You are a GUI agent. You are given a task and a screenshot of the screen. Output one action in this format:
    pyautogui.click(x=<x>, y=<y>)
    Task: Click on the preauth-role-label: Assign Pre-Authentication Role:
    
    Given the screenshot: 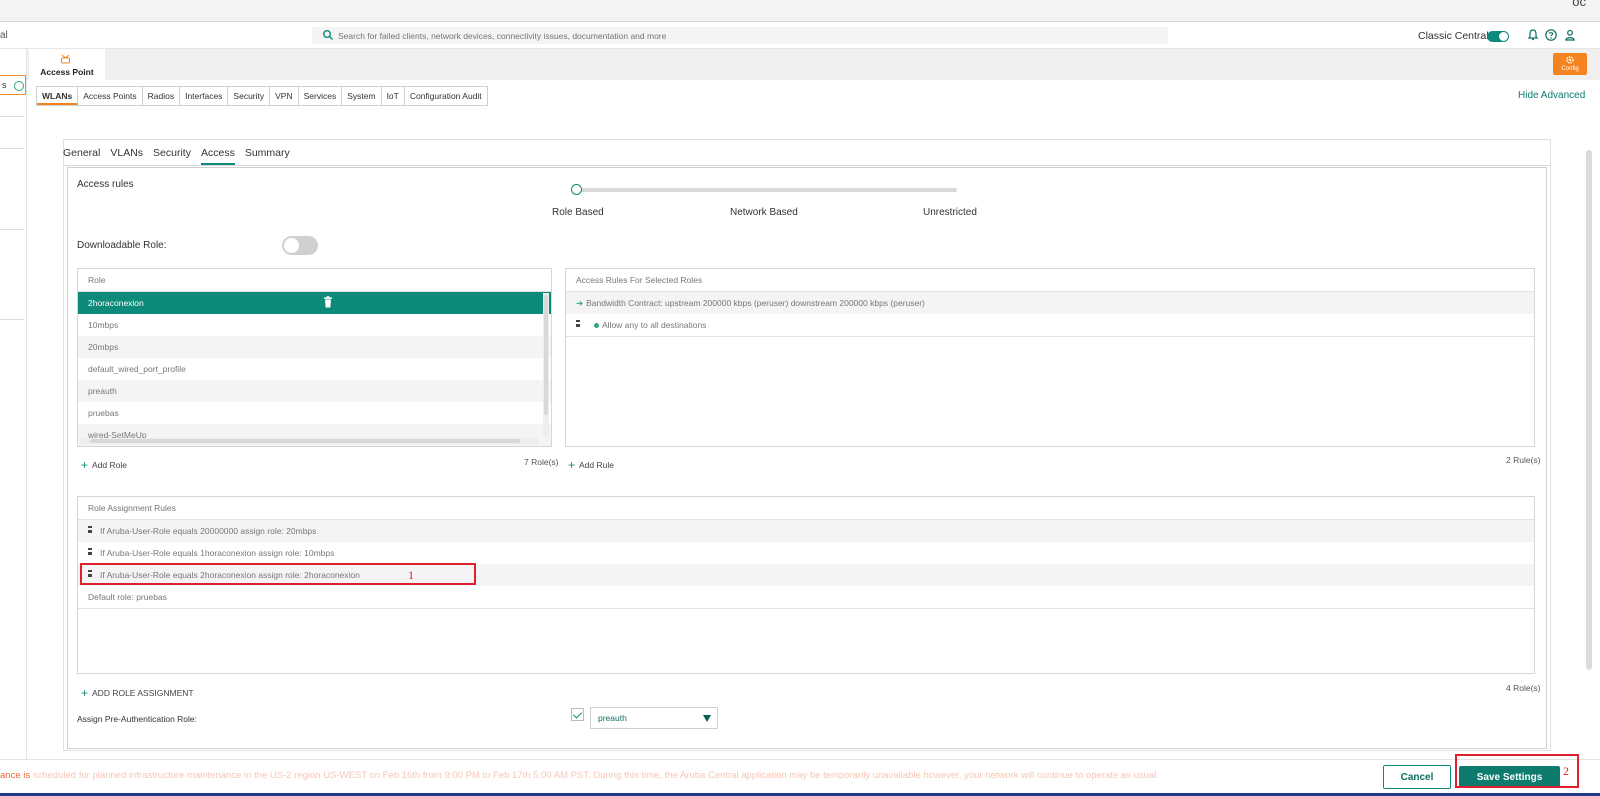 What is the action you would take?
    pyautogui.click(x=137, y=719)
    